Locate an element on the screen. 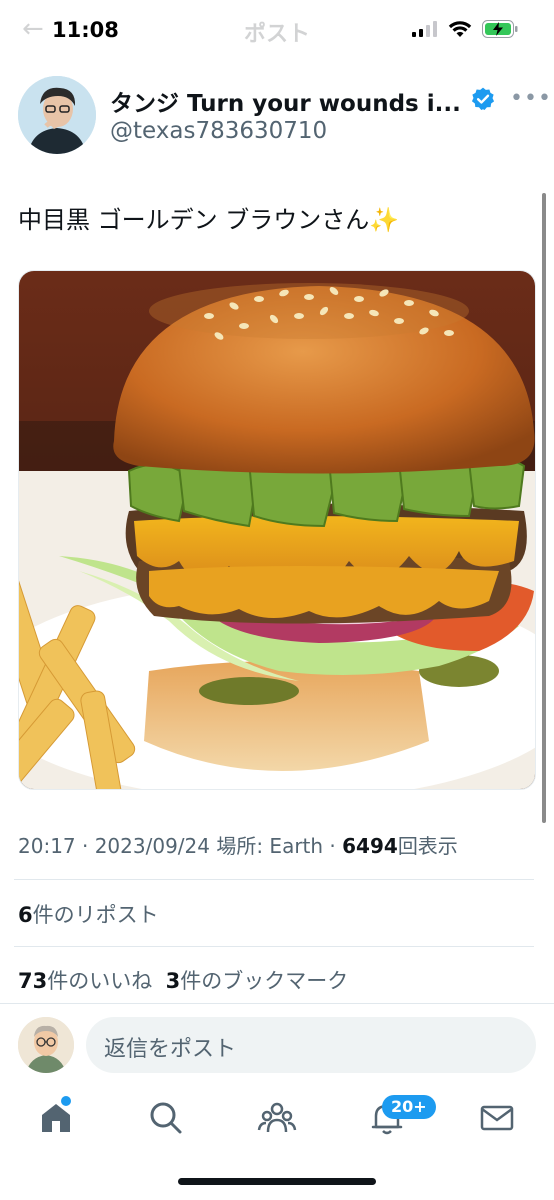 This screenshot has height=1200, width=554. status-time: 11:08 is located at coordinates (85, 30).